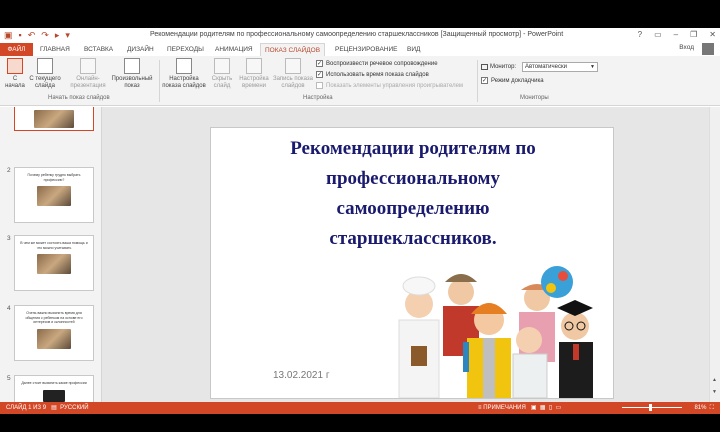 This screenshot has height=432, width=720. Describe the element at coordinates (714, 254) in the screenshot. I see `vertical-scrollbar: ▲ ▼` at that location.